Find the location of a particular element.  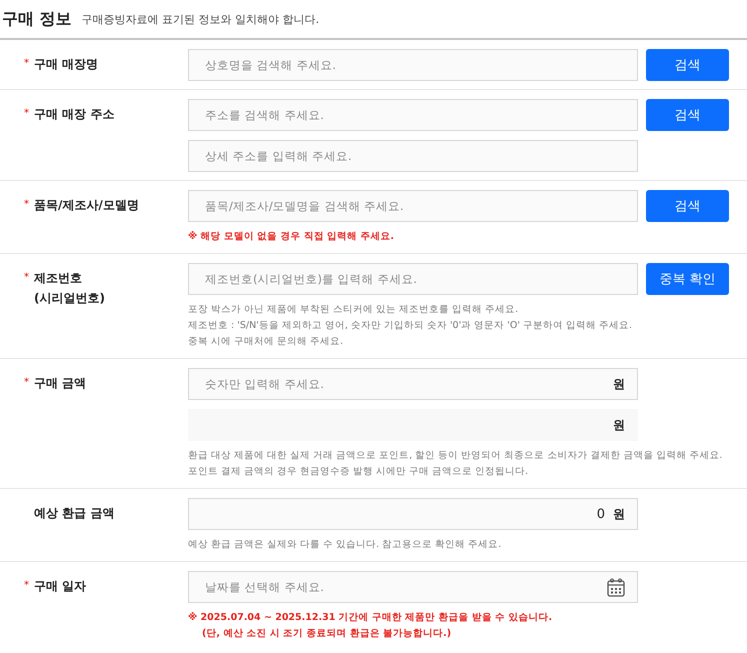

help-text: 환급 대상 제품에 대한 실제 거래 금액으로 포인트, 할인 등이 반영되어 최종으로 소비자가 결제한 금액을 입력해 주세요. is located at coordinates (455, 456).